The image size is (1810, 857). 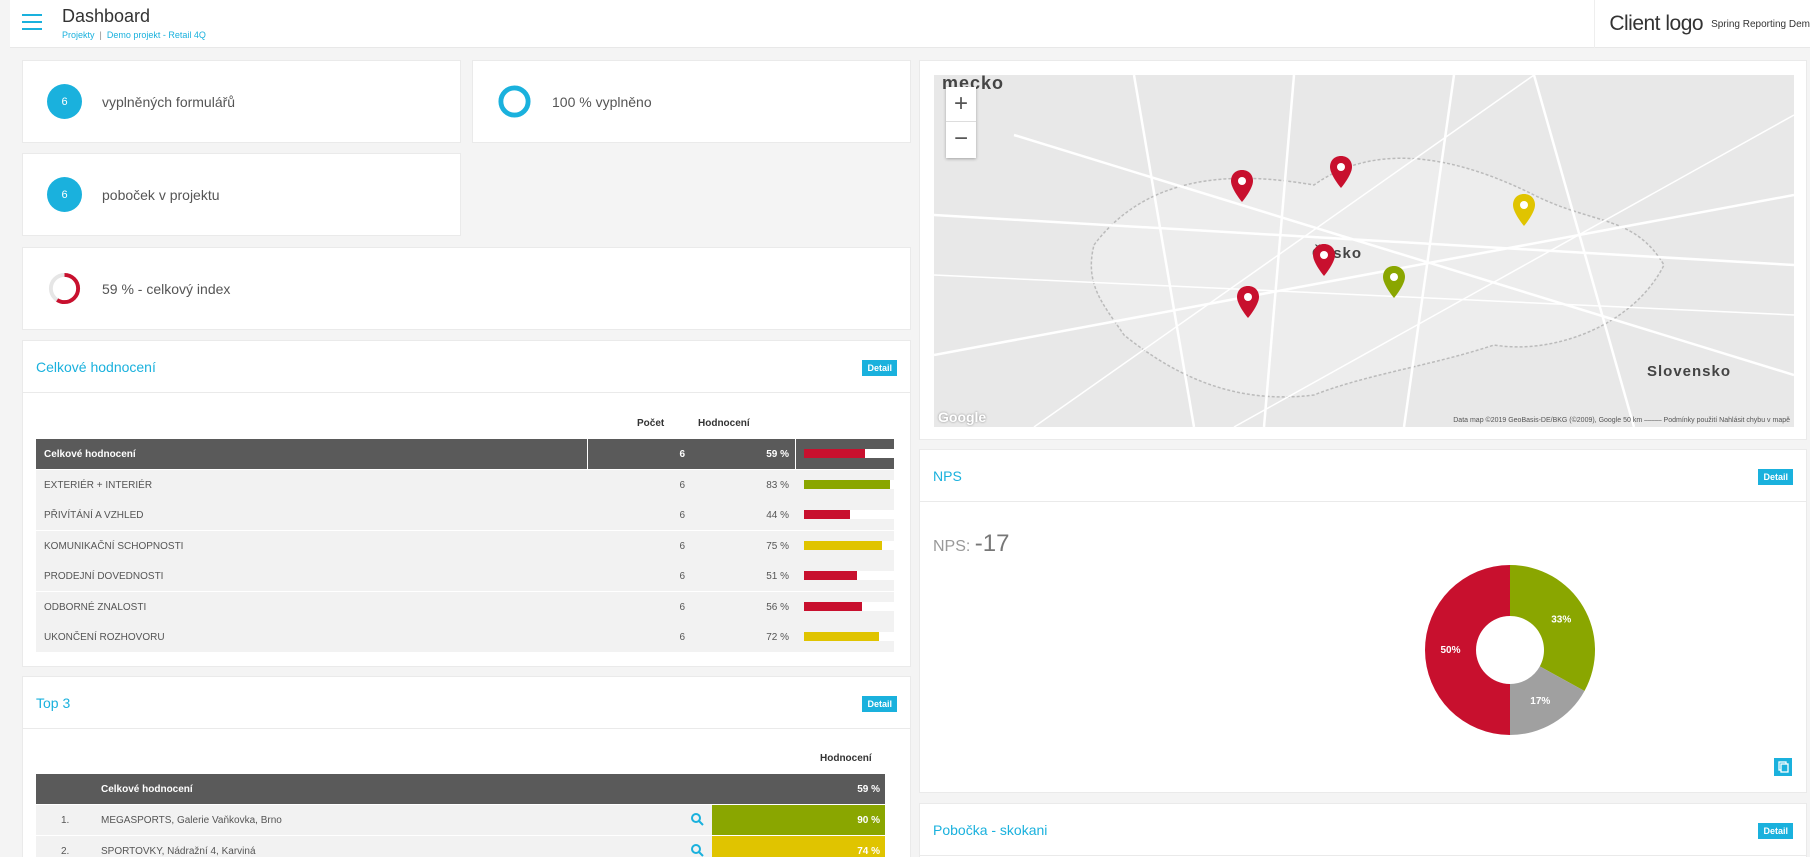 I want to click on top3-detail-button: Detail, so click(x=879, y=704).